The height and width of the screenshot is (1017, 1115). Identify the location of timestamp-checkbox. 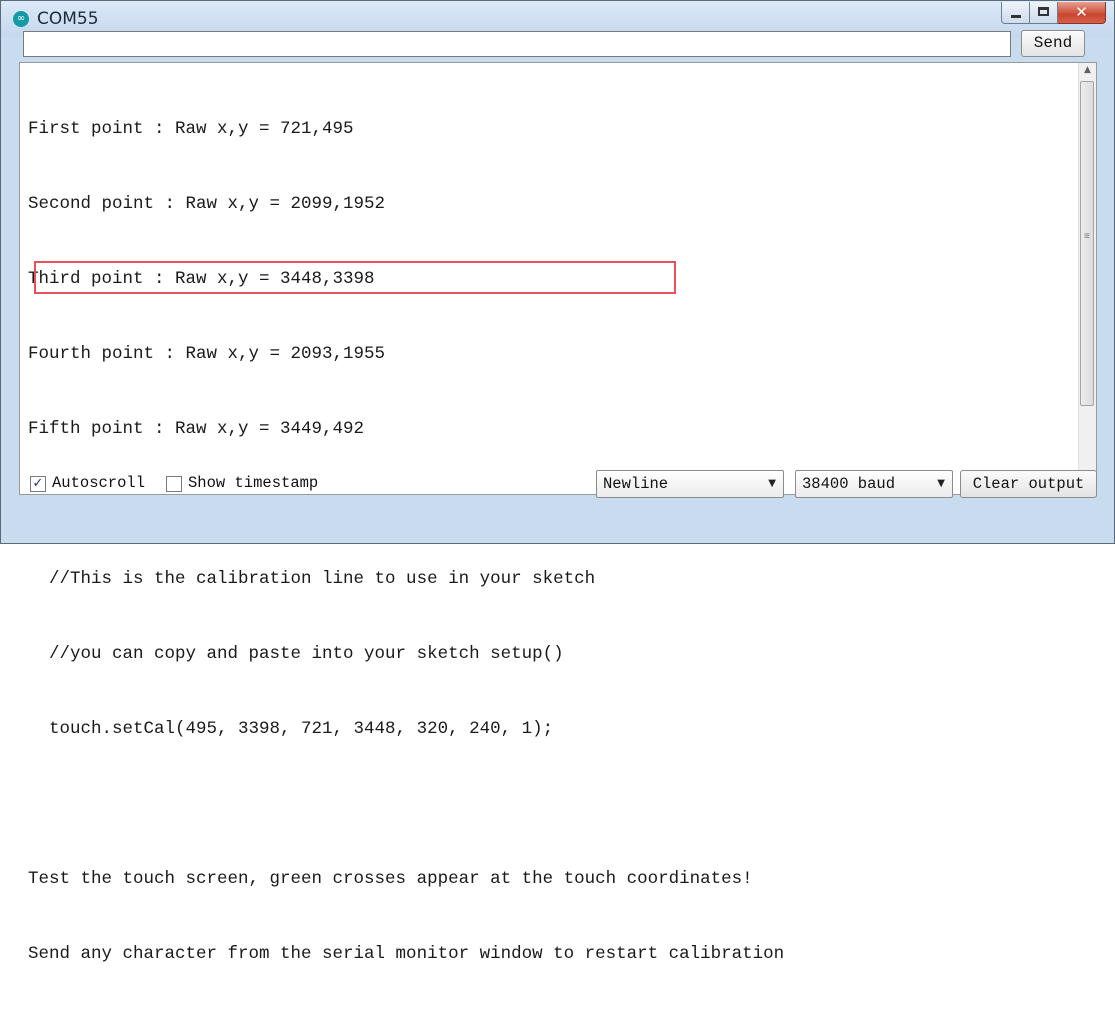
(174, 484).